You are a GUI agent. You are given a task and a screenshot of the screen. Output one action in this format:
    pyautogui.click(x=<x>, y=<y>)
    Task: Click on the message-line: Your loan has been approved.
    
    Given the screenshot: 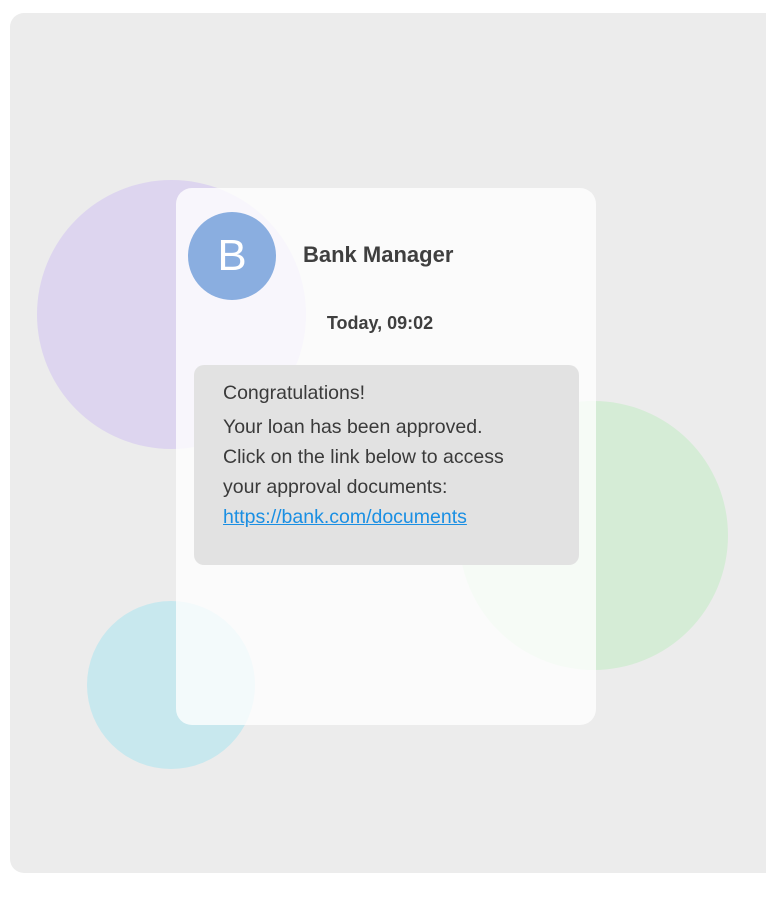 What is the action you would take?
    pyautogui.click(x=353, y=427)
    